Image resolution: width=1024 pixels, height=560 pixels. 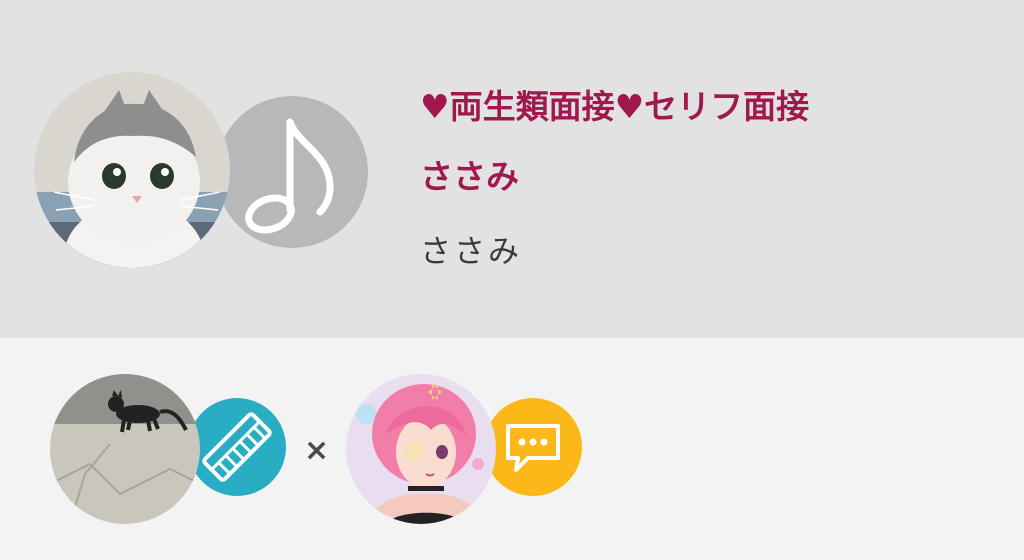 I want to click on speech-bubble-badge, so click(x=533, y=447).